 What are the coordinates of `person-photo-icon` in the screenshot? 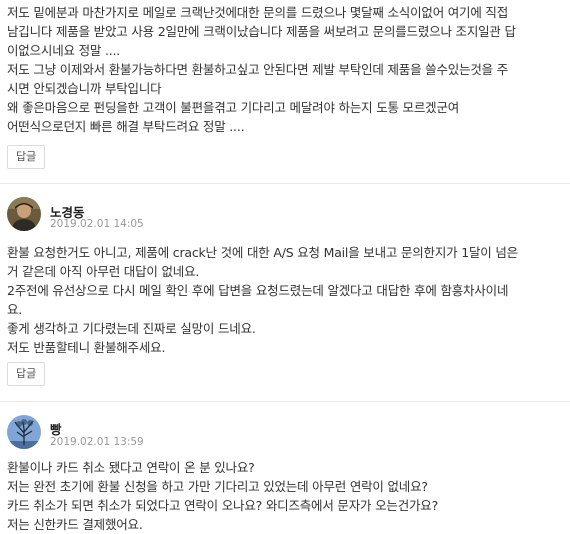 It's located at (24, 214).